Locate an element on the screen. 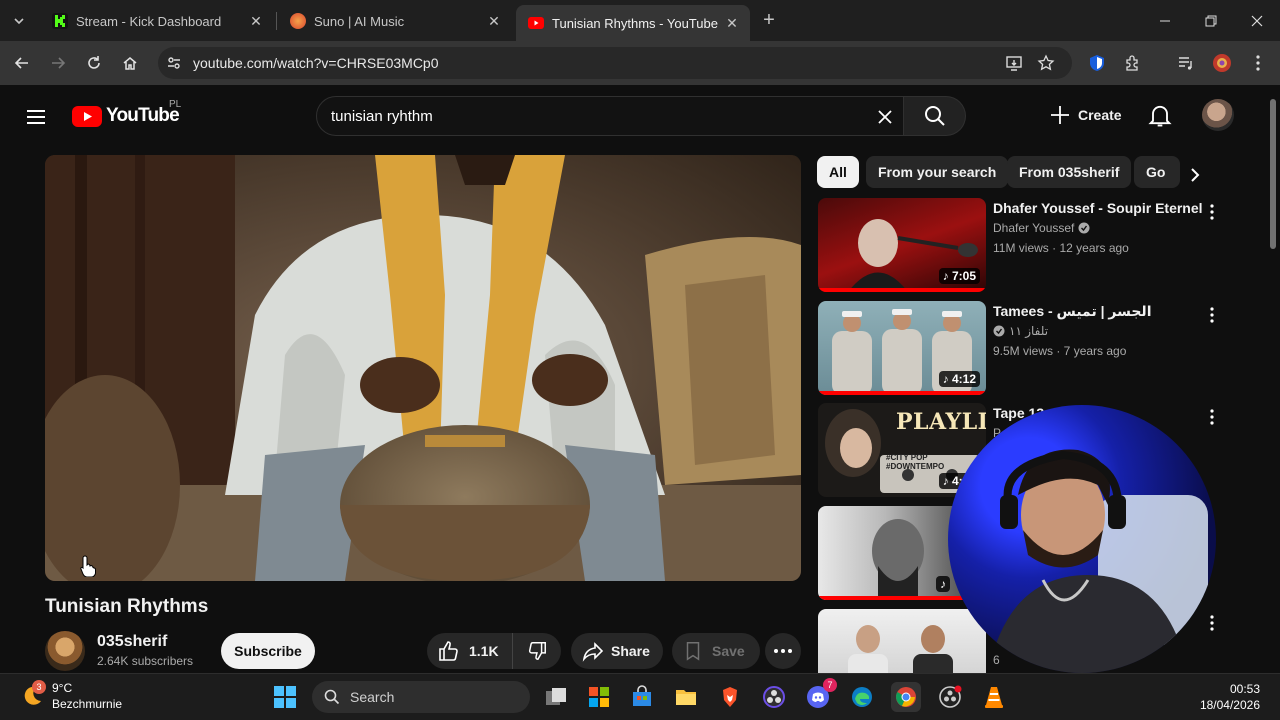 The image size is (1280, 720). restore-icon is located at coordinates (1211, 20).